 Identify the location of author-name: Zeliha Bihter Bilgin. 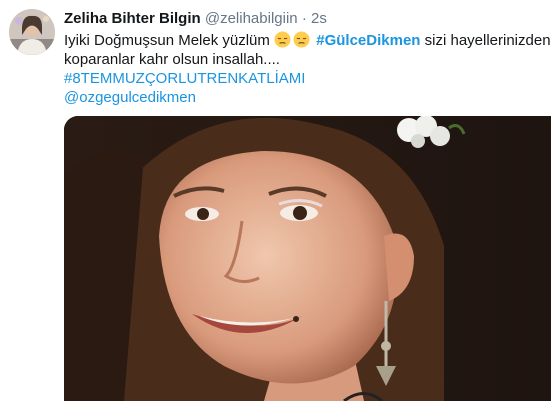
(132, 18).